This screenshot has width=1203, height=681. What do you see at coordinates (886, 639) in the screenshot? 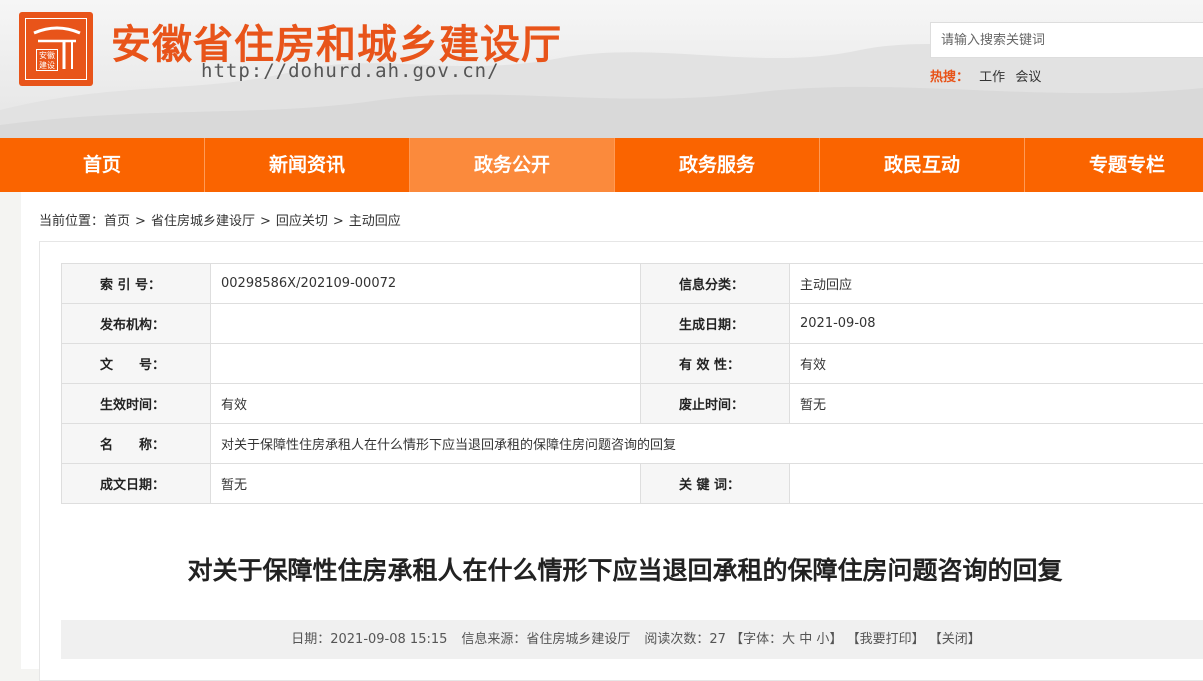
I see `print-button: 【我要打印】` at bounding box center [886, 639].